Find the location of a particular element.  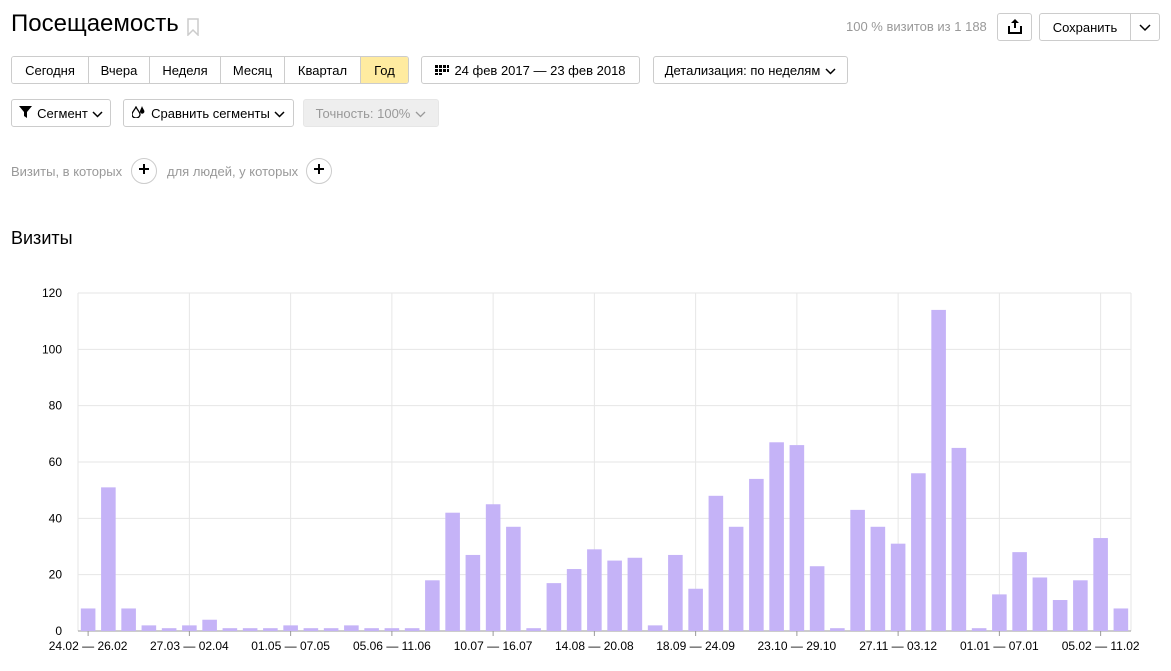

x-tick-label: 14.08 — 20.08 is located at coordinates (594, 646).